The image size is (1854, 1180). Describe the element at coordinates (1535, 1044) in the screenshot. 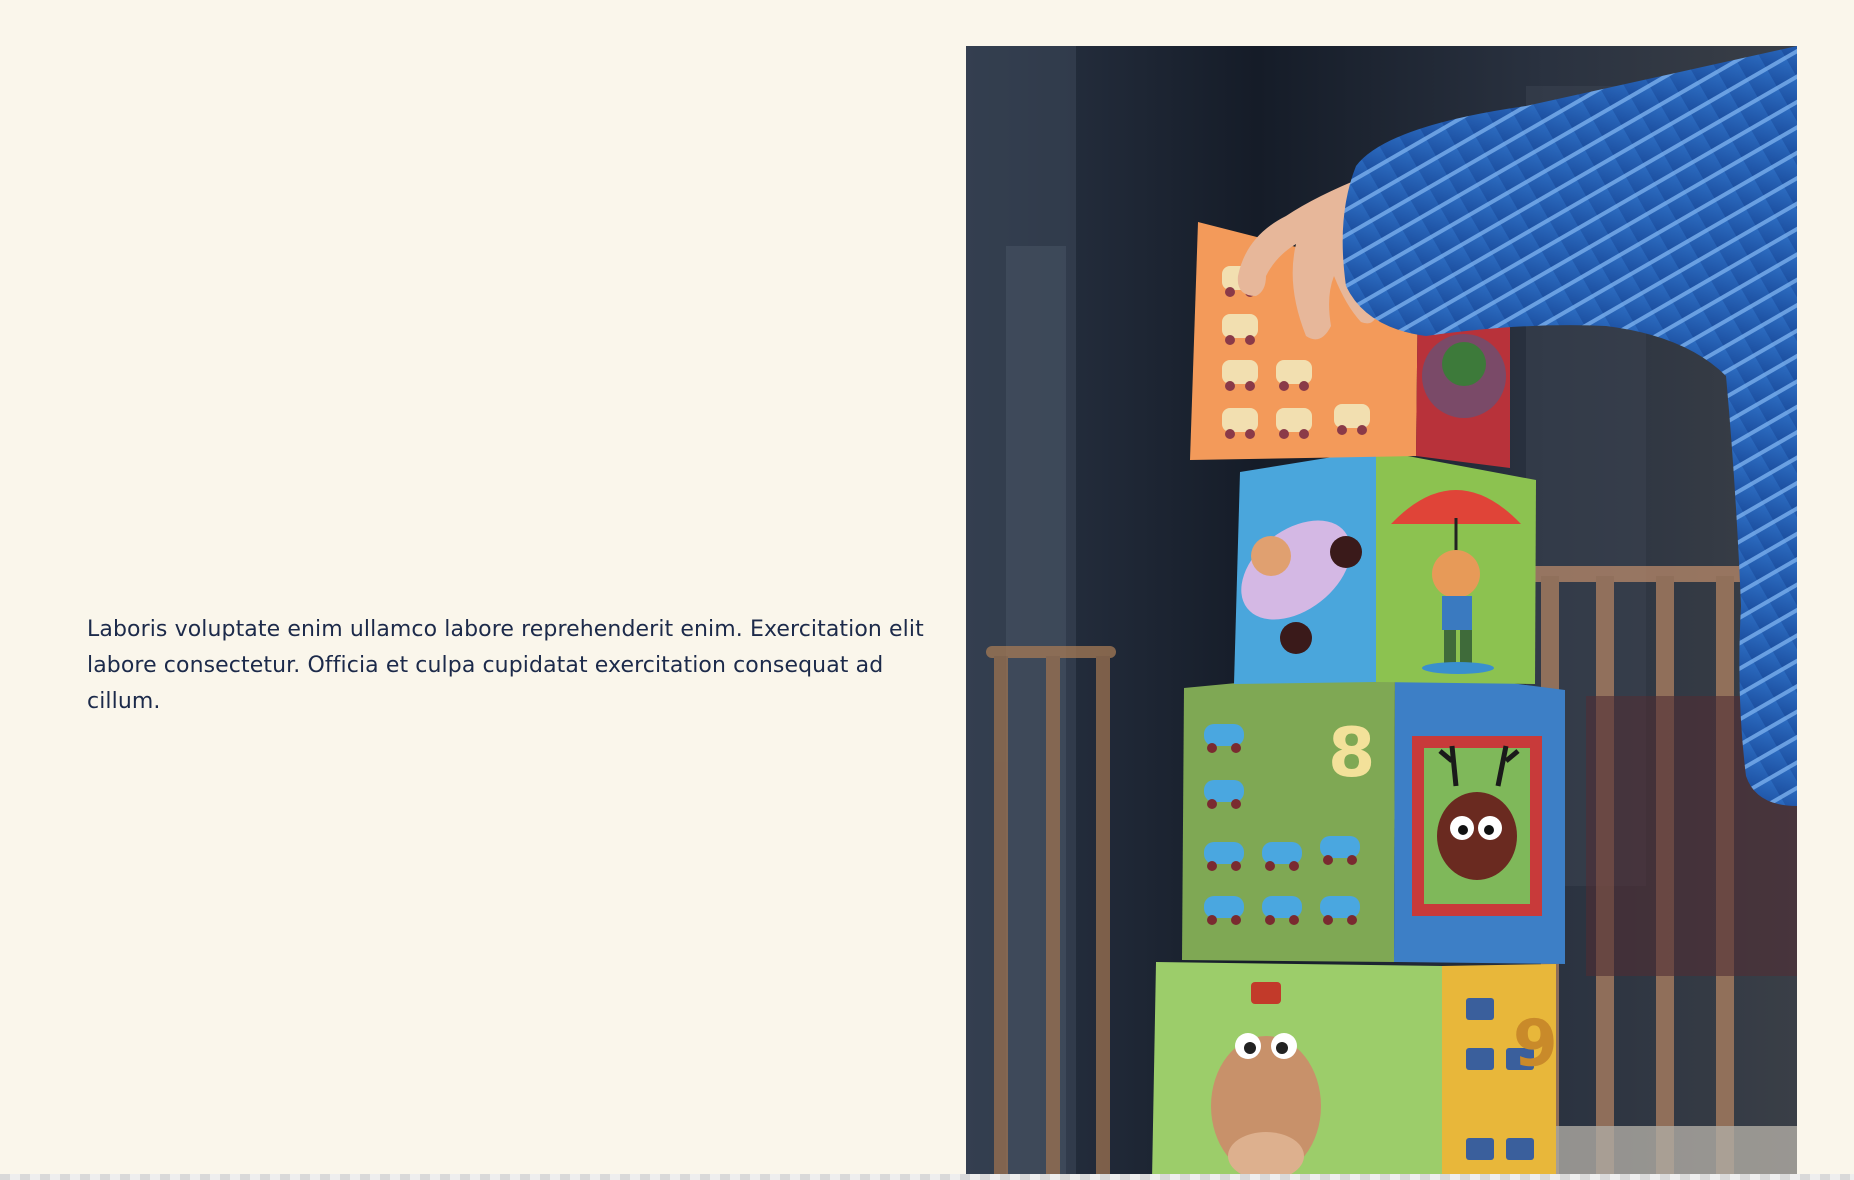

I see `block-number-9: 9` at that location.